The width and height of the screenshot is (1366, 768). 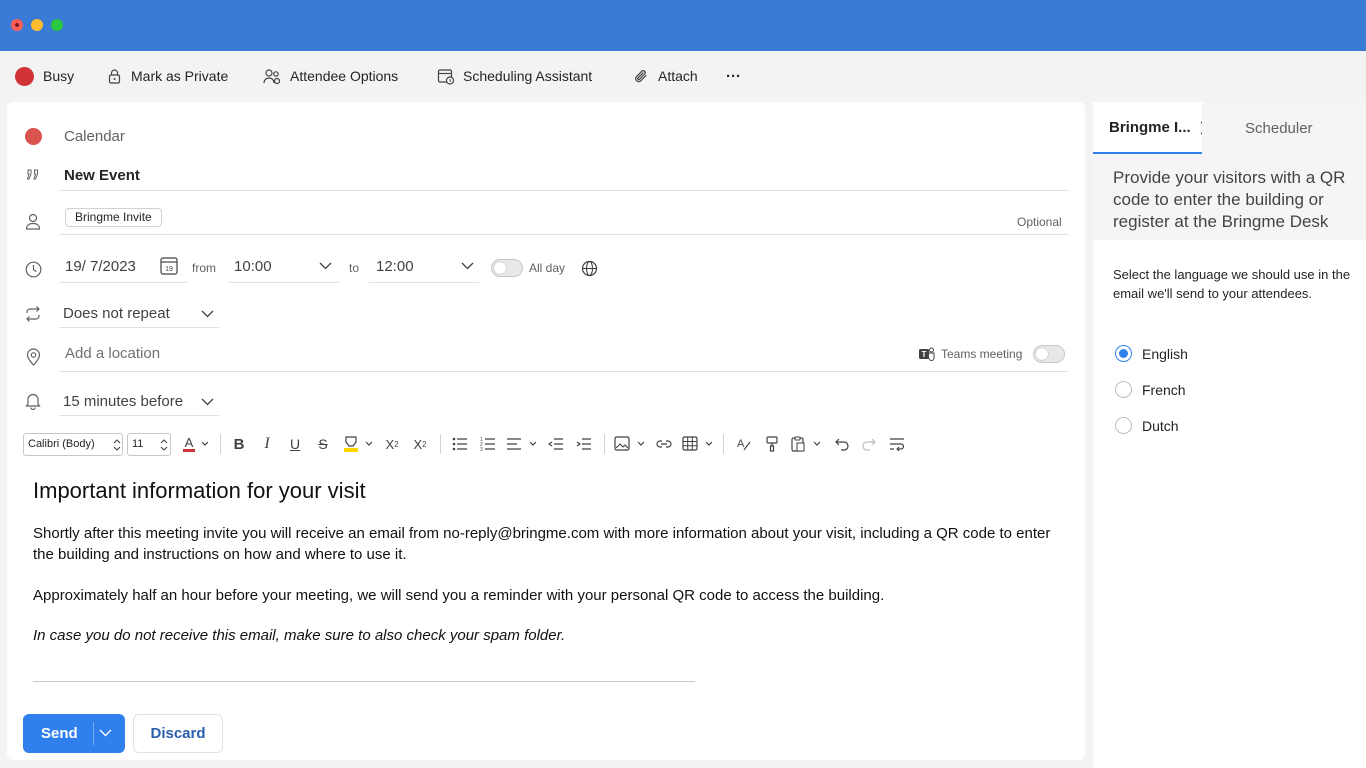 I want to click on discard-button: Discard, so click(x=178, y=733).